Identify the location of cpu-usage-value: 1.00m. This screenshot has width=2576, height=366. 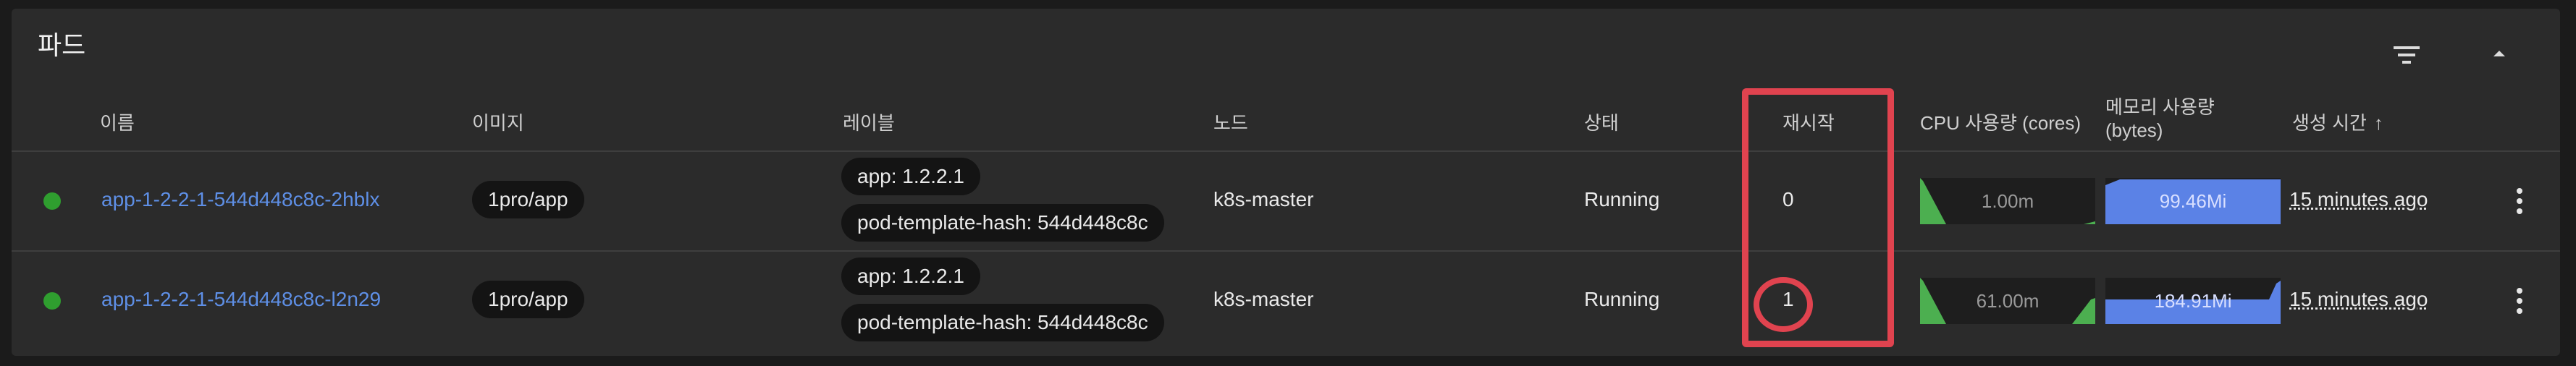
(2007, 201).